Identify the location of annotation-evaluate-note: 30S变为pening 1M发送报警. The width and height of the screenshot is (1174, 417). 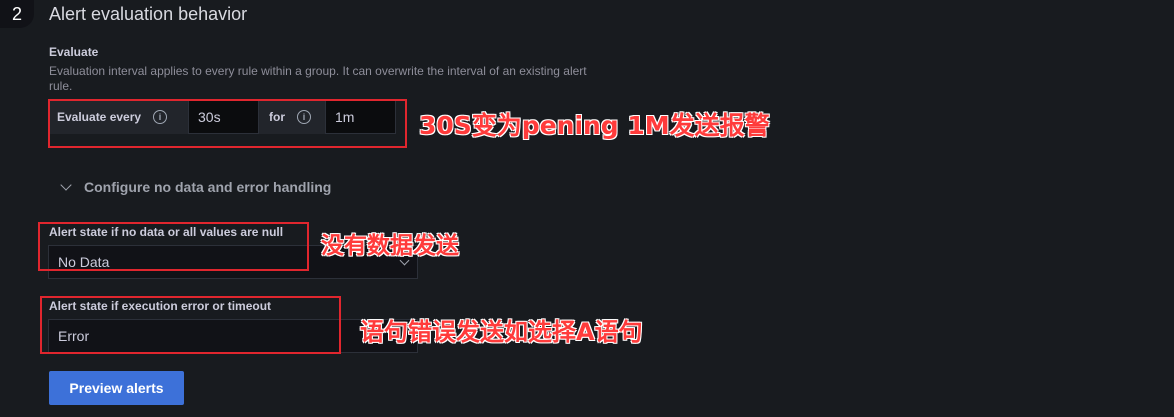
(594, 125).